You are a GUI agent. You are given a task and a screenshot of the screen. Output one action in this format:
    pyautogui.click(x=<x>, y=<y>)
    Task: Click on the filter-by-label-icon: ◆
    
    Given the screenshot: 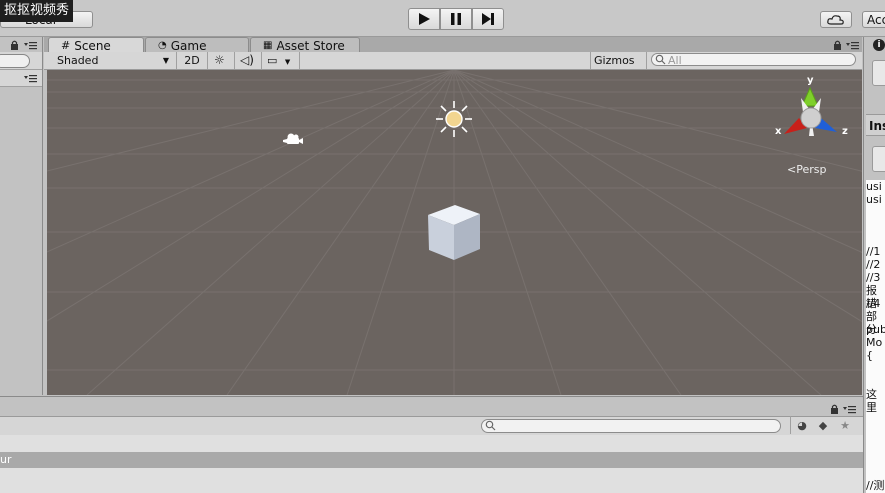 What is the action you would take?
    pyautogui.click(x=823, y=425)
    